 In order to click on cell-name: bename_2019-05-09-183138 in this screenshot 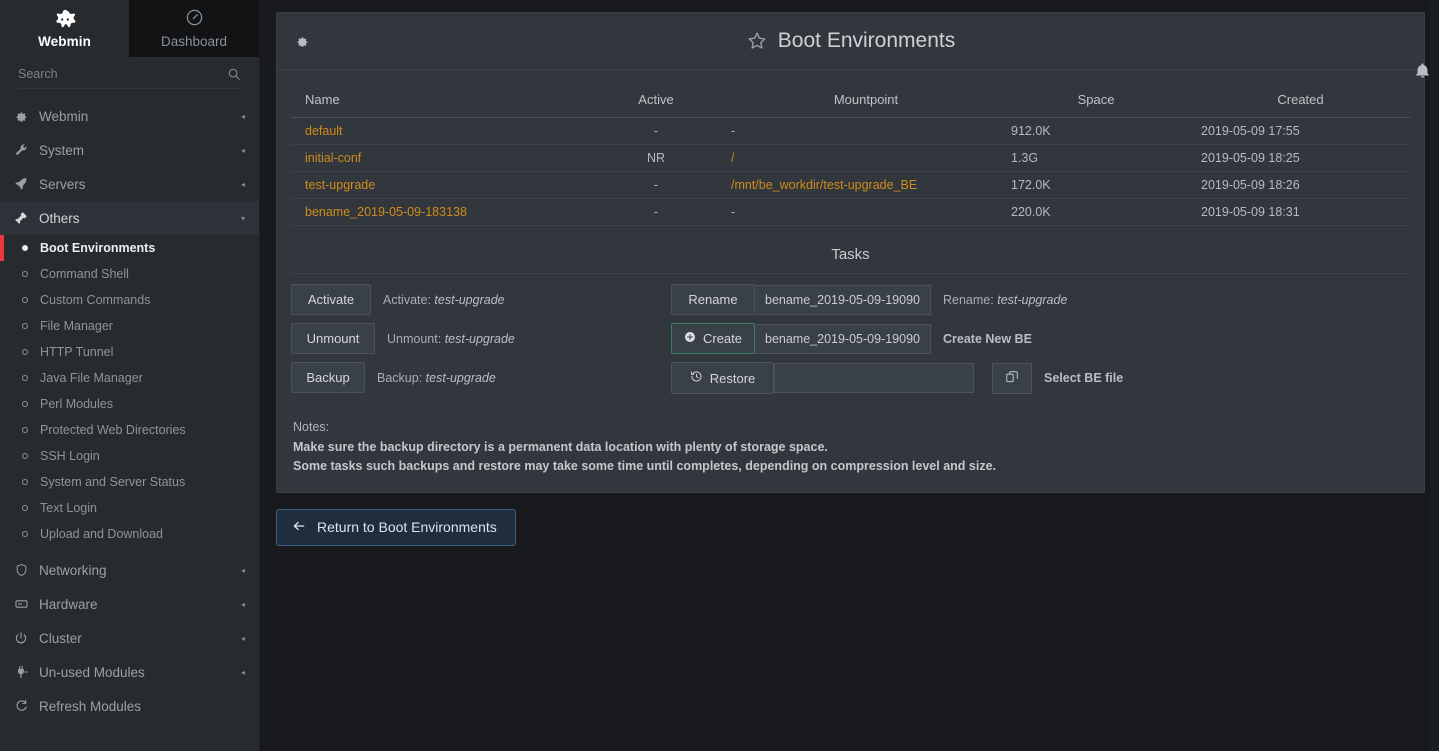, I will do `click(436, 212)`.